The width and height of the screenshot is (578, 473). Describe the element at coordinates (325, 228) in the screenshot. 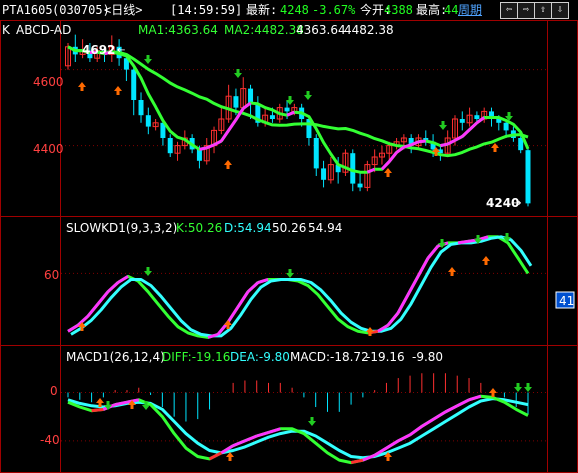

I see `kd-val2: 54.94` at that location.